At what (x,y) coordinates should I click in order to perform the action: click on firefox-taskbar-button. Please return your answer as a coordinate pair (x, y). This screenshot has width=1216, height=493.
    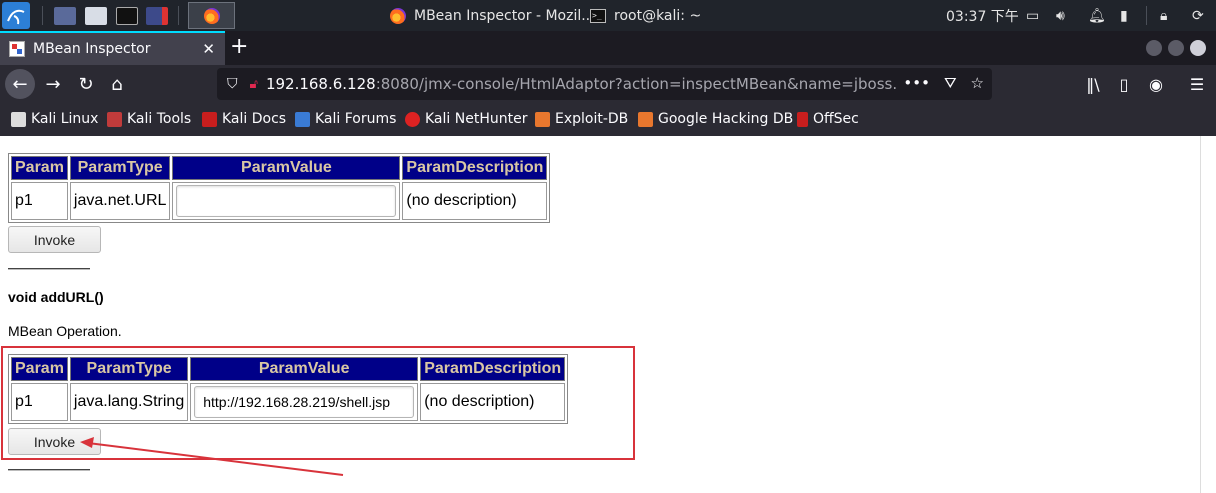
    Looking at the image, I should click on (211, 15).